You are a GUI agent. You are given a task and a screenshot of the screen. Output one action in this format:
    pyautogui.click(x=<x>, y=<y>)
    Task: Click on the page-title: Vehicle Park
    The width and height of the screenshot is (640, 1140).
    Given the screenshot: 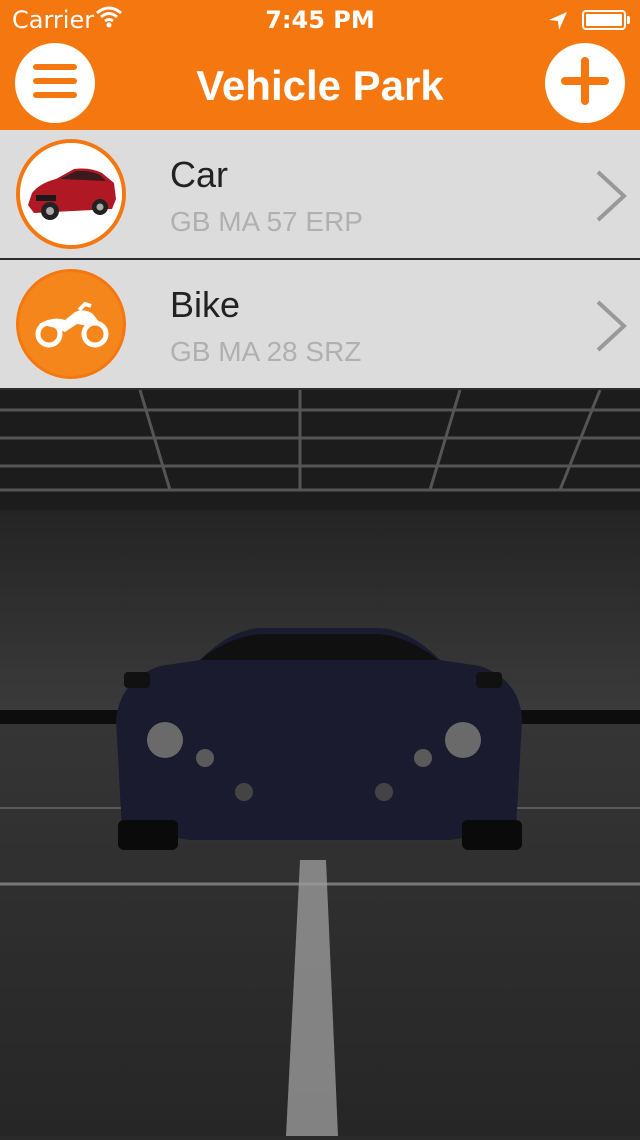 What is the action you would take?
    pyautogui.click(x=320, y=85)
    